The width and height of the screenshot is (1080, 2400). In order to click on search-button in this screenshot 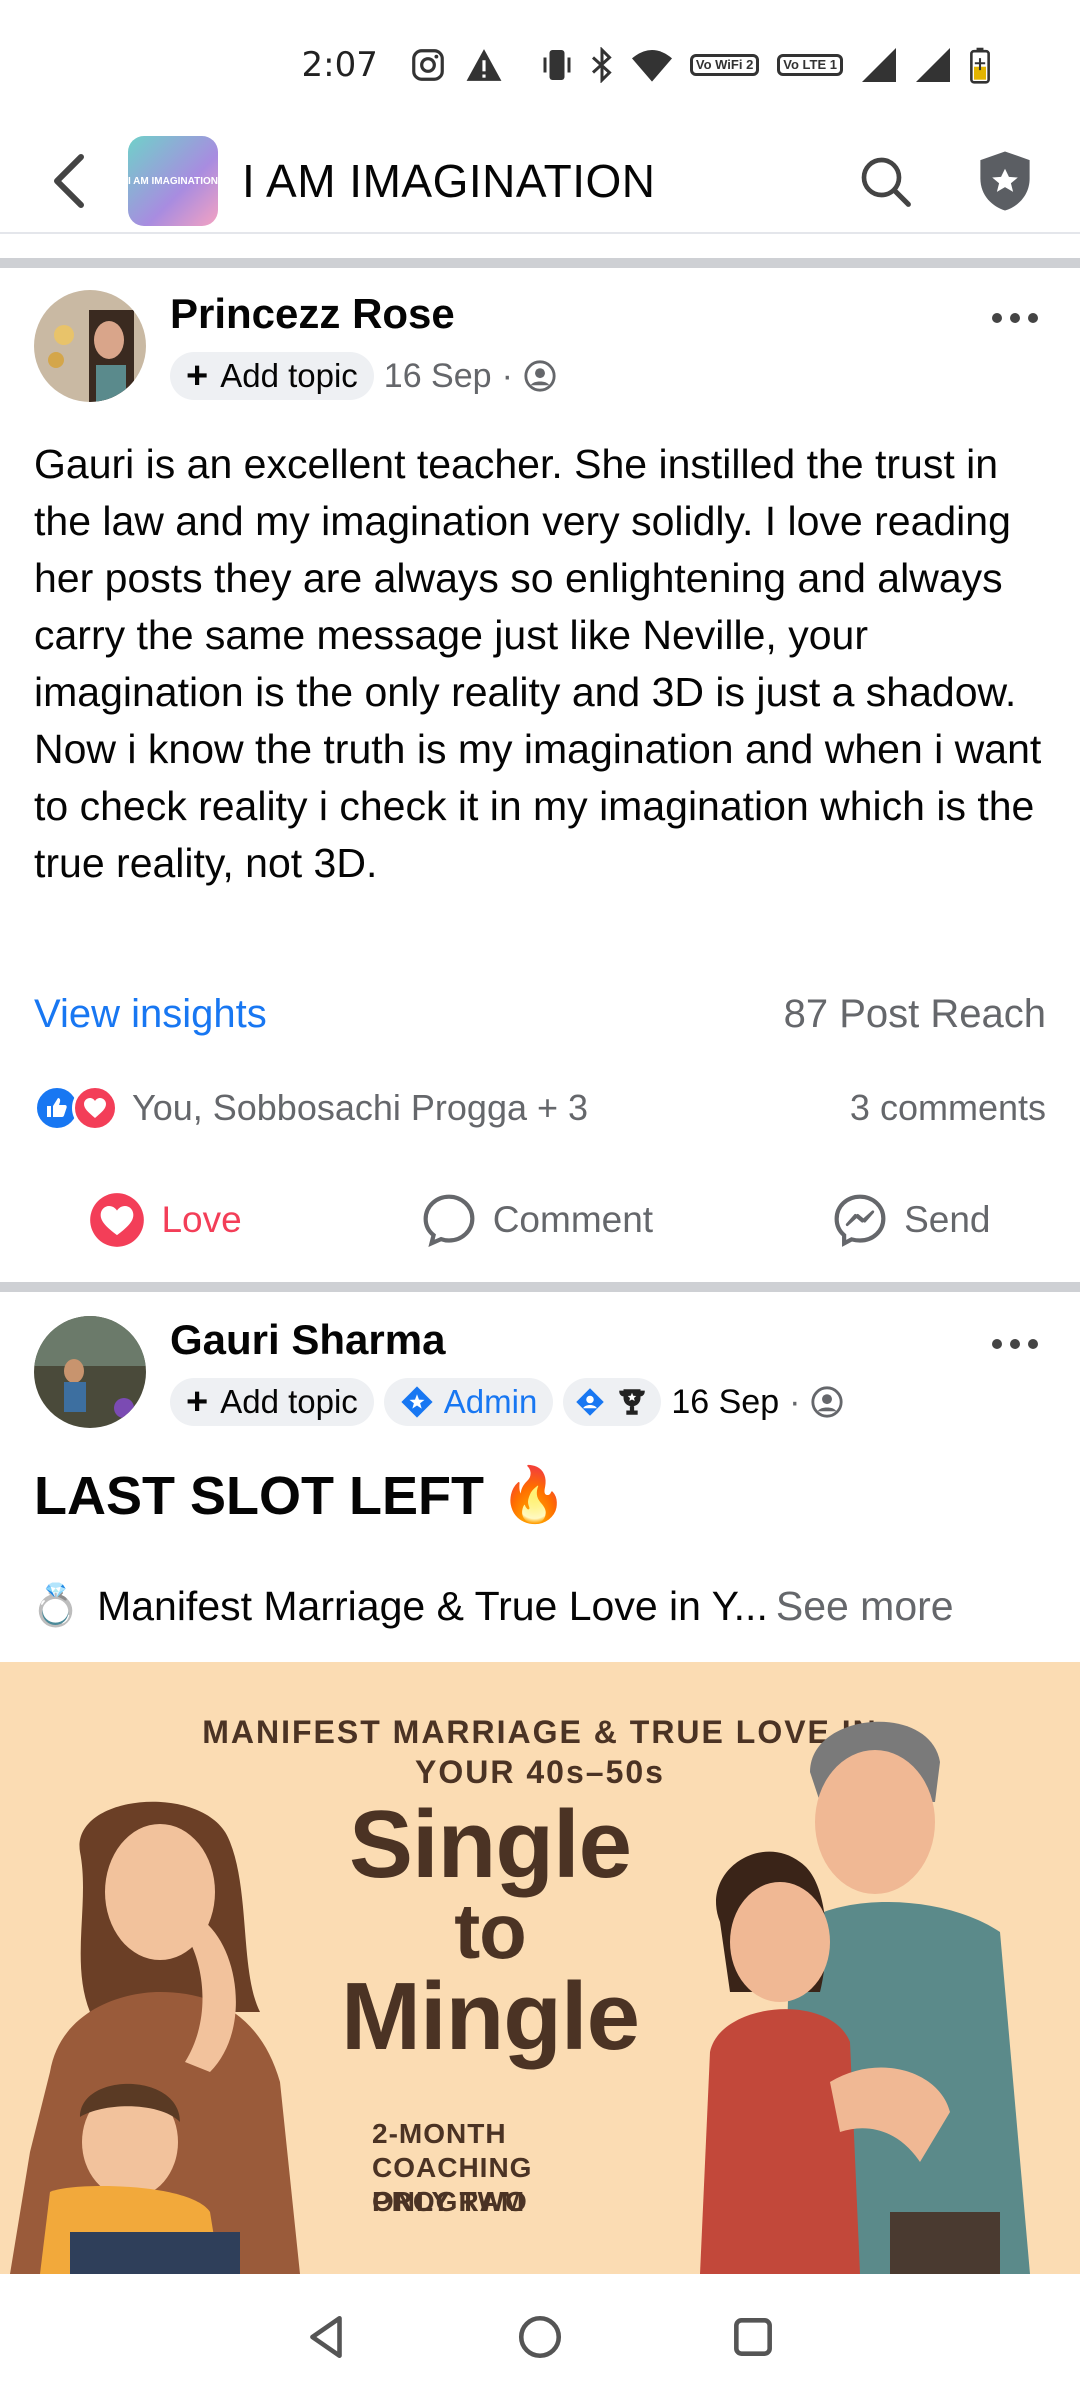, I will do `click(885, 181)`.